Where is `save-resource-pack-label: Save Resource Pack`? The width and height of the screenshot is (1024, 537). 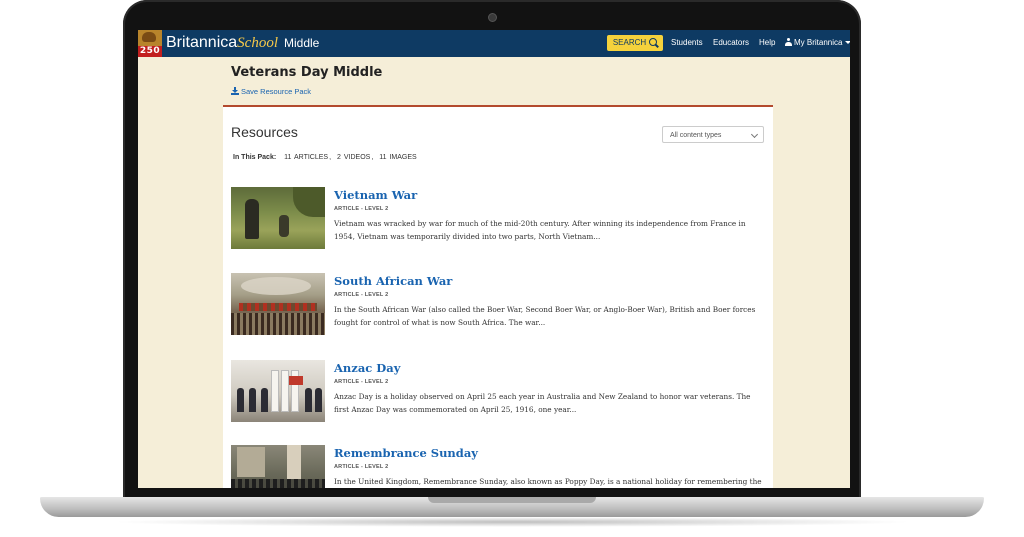 save-resource-pack-label: Save Resource Pack is located at coordinates (276, 91).